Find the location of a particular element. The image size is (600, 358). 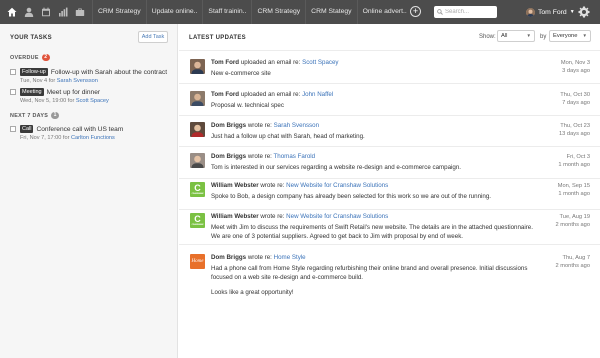

tab-crm-strategy: CRM Strategy is located at coordinates (119, 12).